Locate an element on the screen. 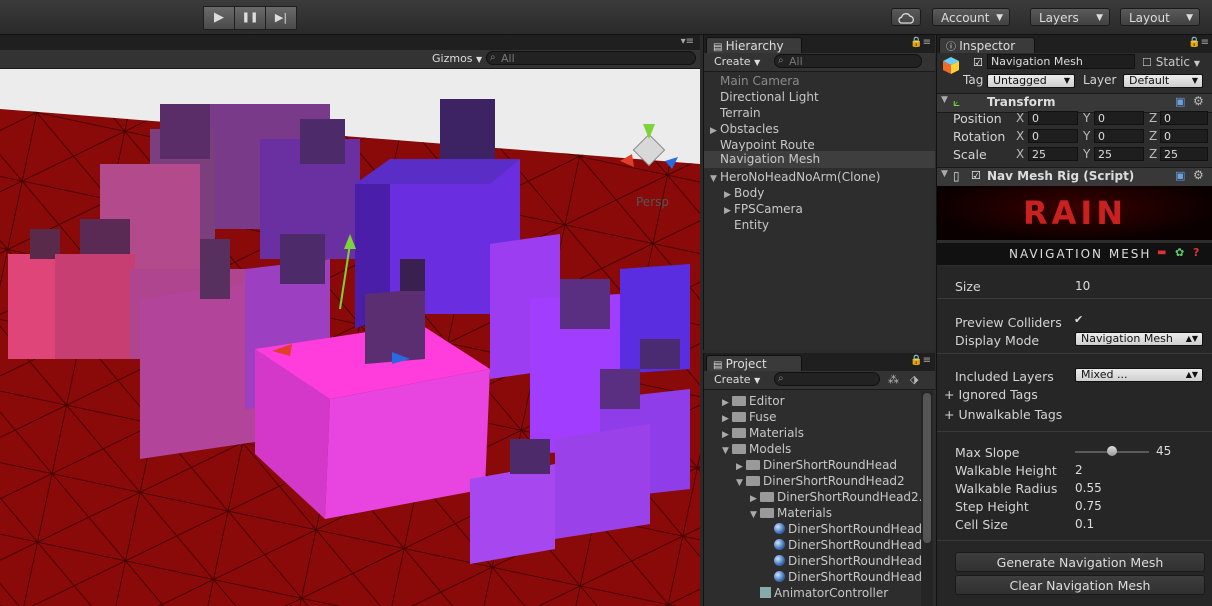  project-item: ▼ Materials is located at coordinates (791, 513).